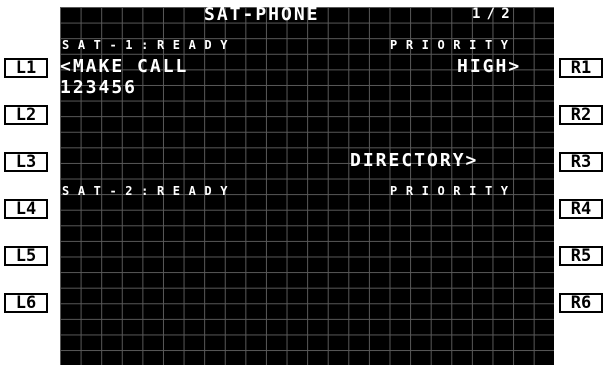  I want to click on lsk-l4: L4, so click(26, 209).